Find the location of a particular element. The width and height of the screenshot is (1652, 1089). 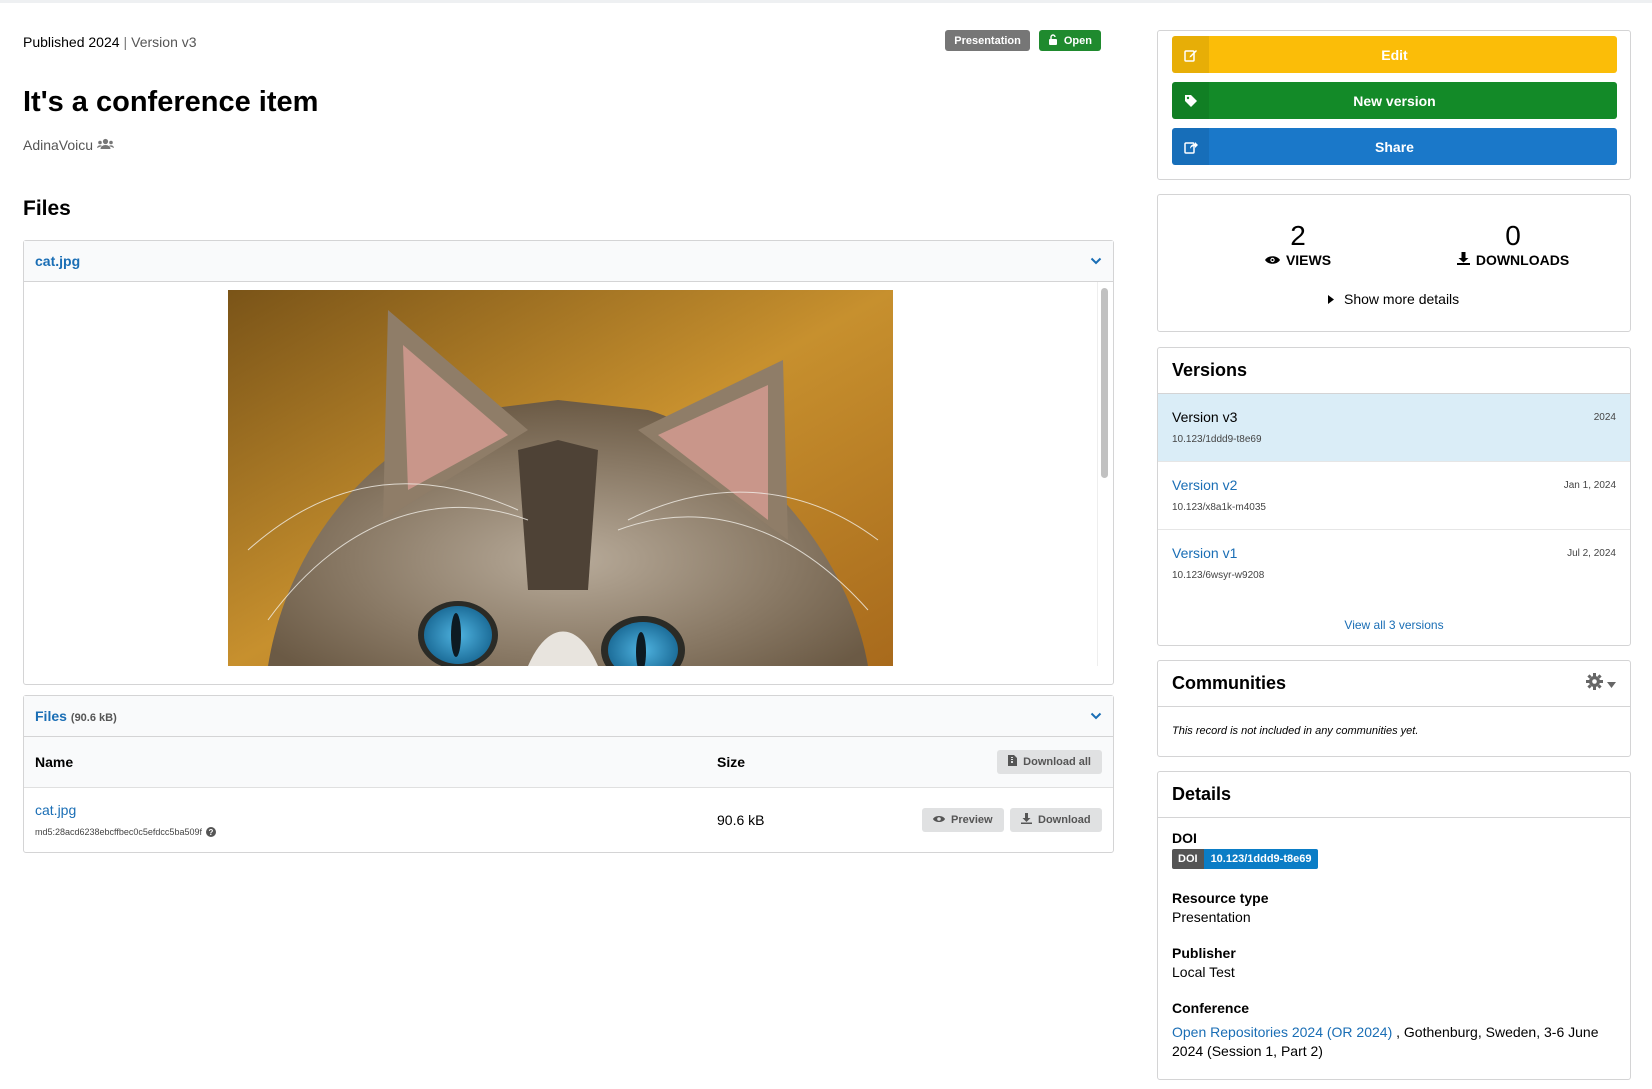

edit-button: Edit is located at coordinates (1394, 54).